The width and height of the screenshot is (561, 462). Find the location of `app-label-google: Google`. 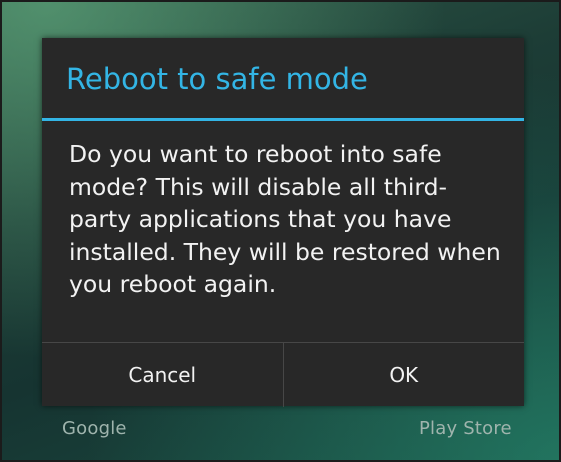

app-label-google: Google is located at coordinates (94, 428).